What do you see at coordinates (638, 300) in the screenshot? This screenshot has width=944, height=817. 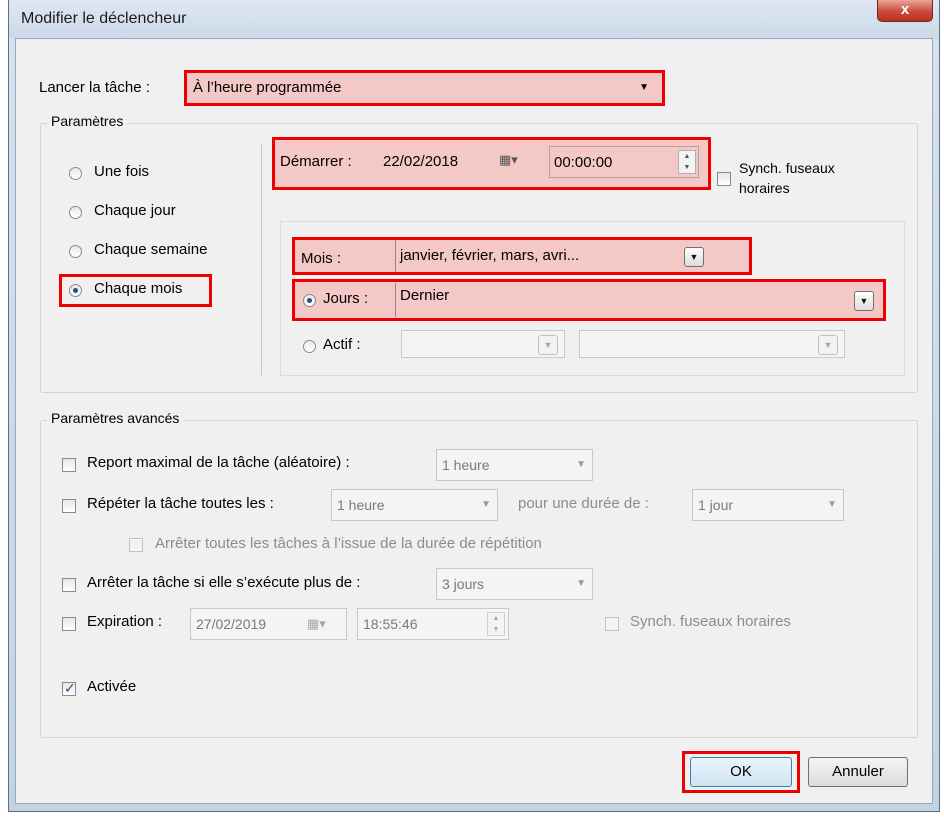 I see `days-select: Dernier ▼` at bounding box center [638, 300].